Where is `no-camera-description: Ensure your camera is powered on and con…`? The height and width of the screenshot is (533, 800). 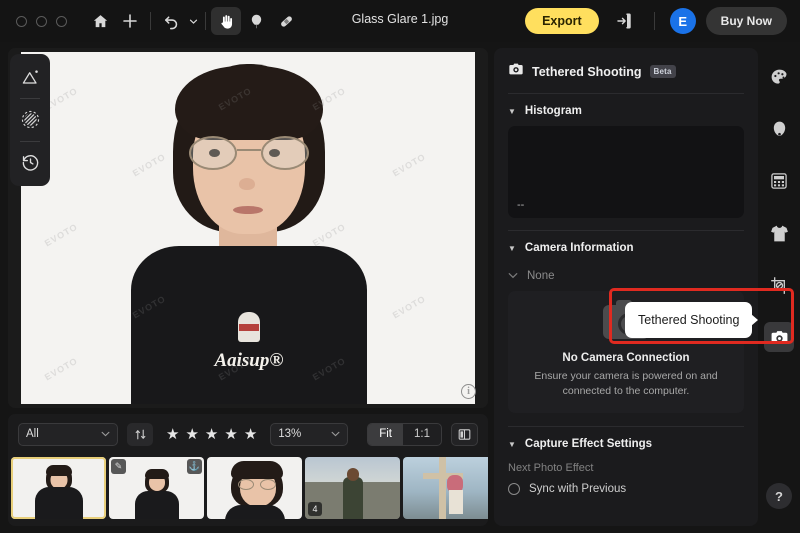
no-camera-description: Ensure your camera is powered on and con… is located at coordinates (626, 383).